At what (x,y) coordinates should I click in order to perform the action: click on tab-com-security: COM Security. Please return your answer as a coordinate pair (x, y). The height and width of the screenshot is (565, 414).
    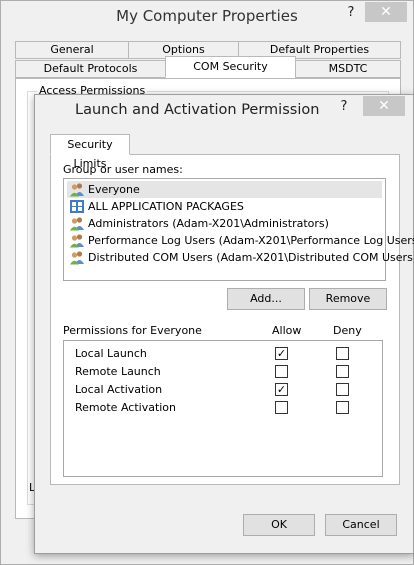
    Looking at the image, I should click on (230, 67).